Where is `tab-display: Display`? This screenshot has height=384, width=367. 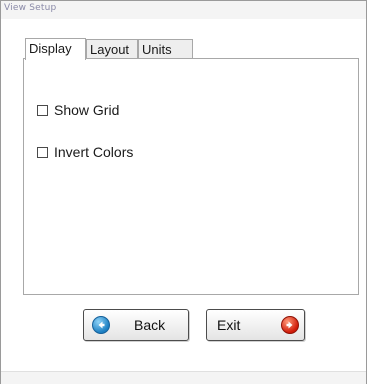 tab-display: Display is located at coordinates (55, 49).